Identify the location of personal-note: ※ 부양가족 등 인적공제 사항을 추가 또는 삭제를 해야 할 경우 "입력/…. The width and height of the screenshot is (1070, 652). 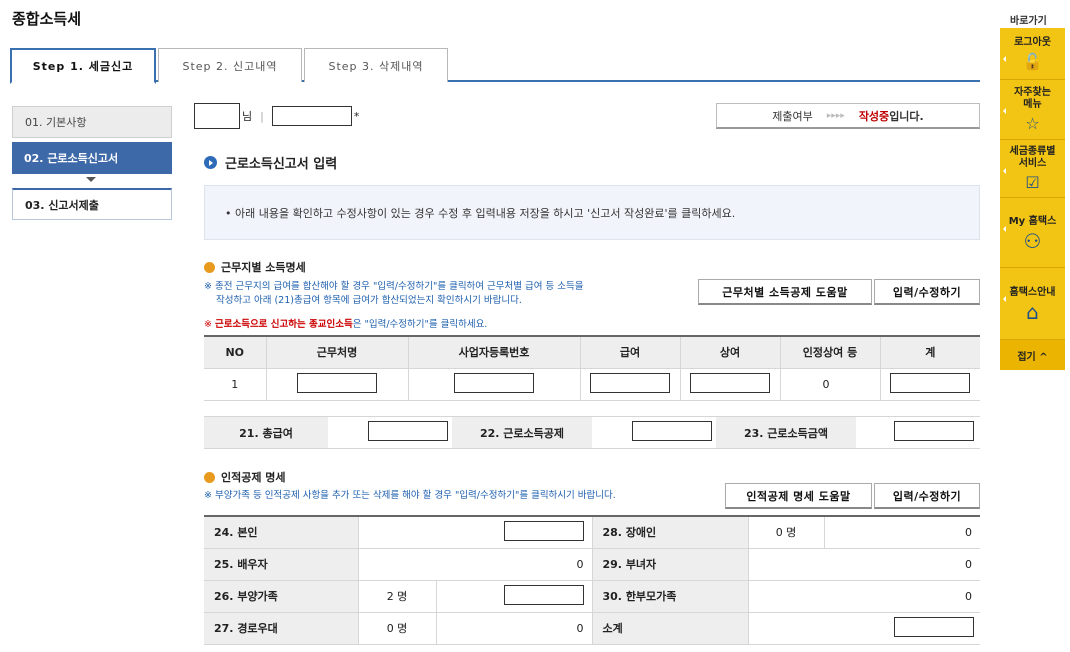
(410, 495).